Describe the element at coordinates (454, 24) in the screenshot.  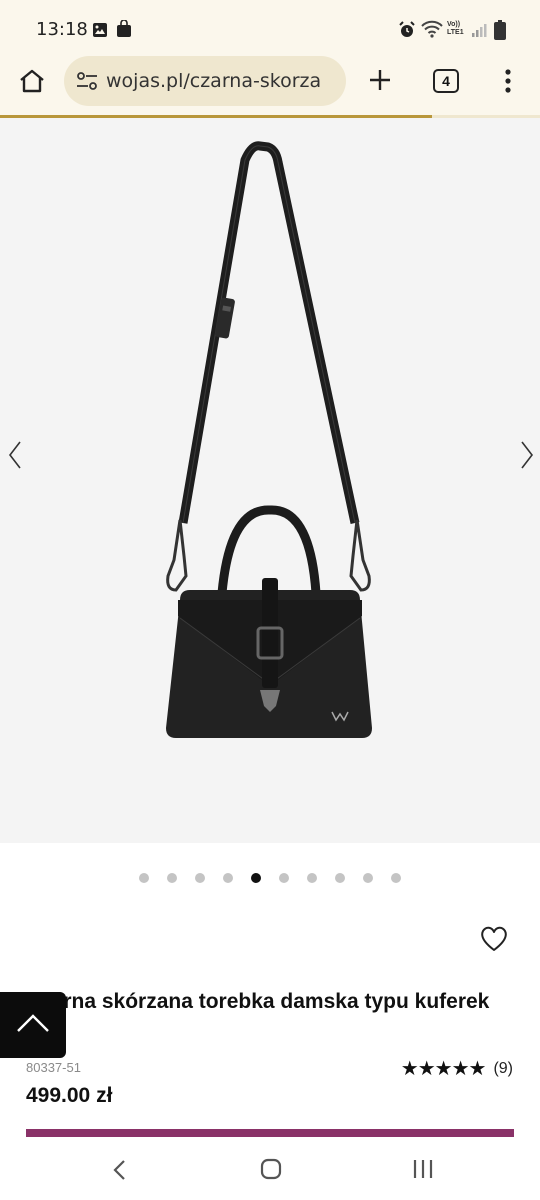
I see `volte-label: Vo))` at that location.